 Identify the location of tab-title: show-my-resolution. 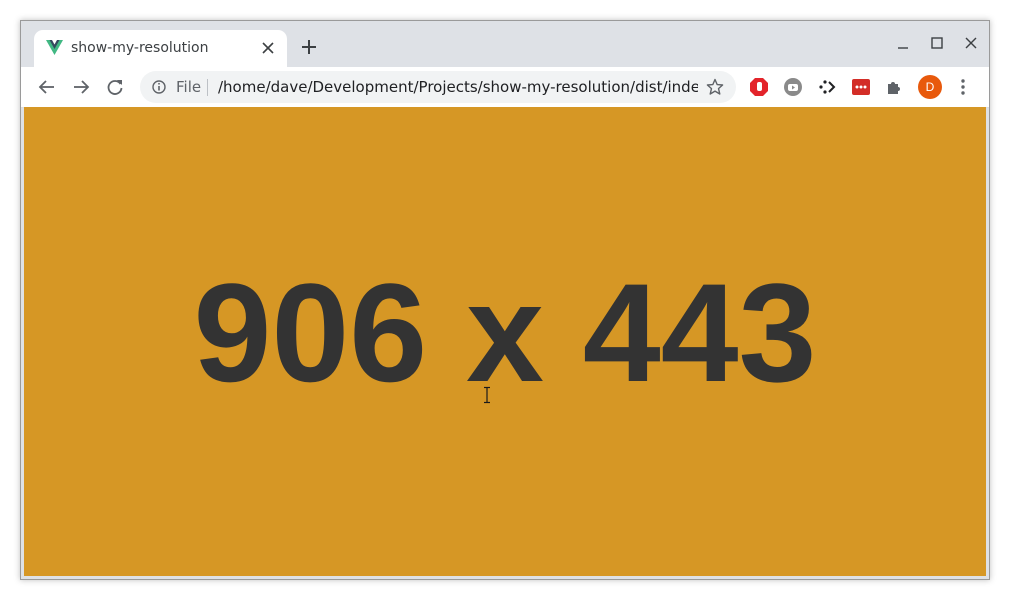
(140, 48).